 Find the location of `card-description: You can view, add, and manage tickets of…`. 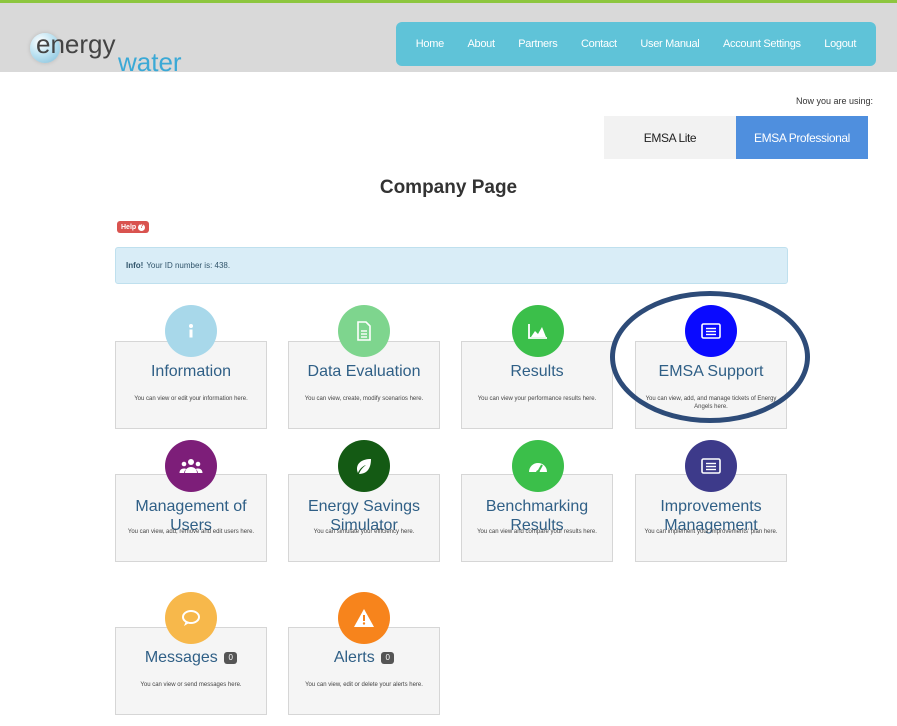

card-description: You can view, add, and manage tickets of… is located at coordinates (711, 403).